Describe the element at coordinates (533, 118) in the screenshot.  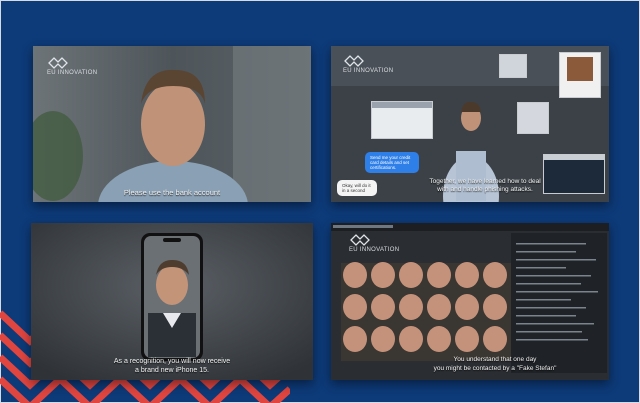
I see `photo-card` at that location.